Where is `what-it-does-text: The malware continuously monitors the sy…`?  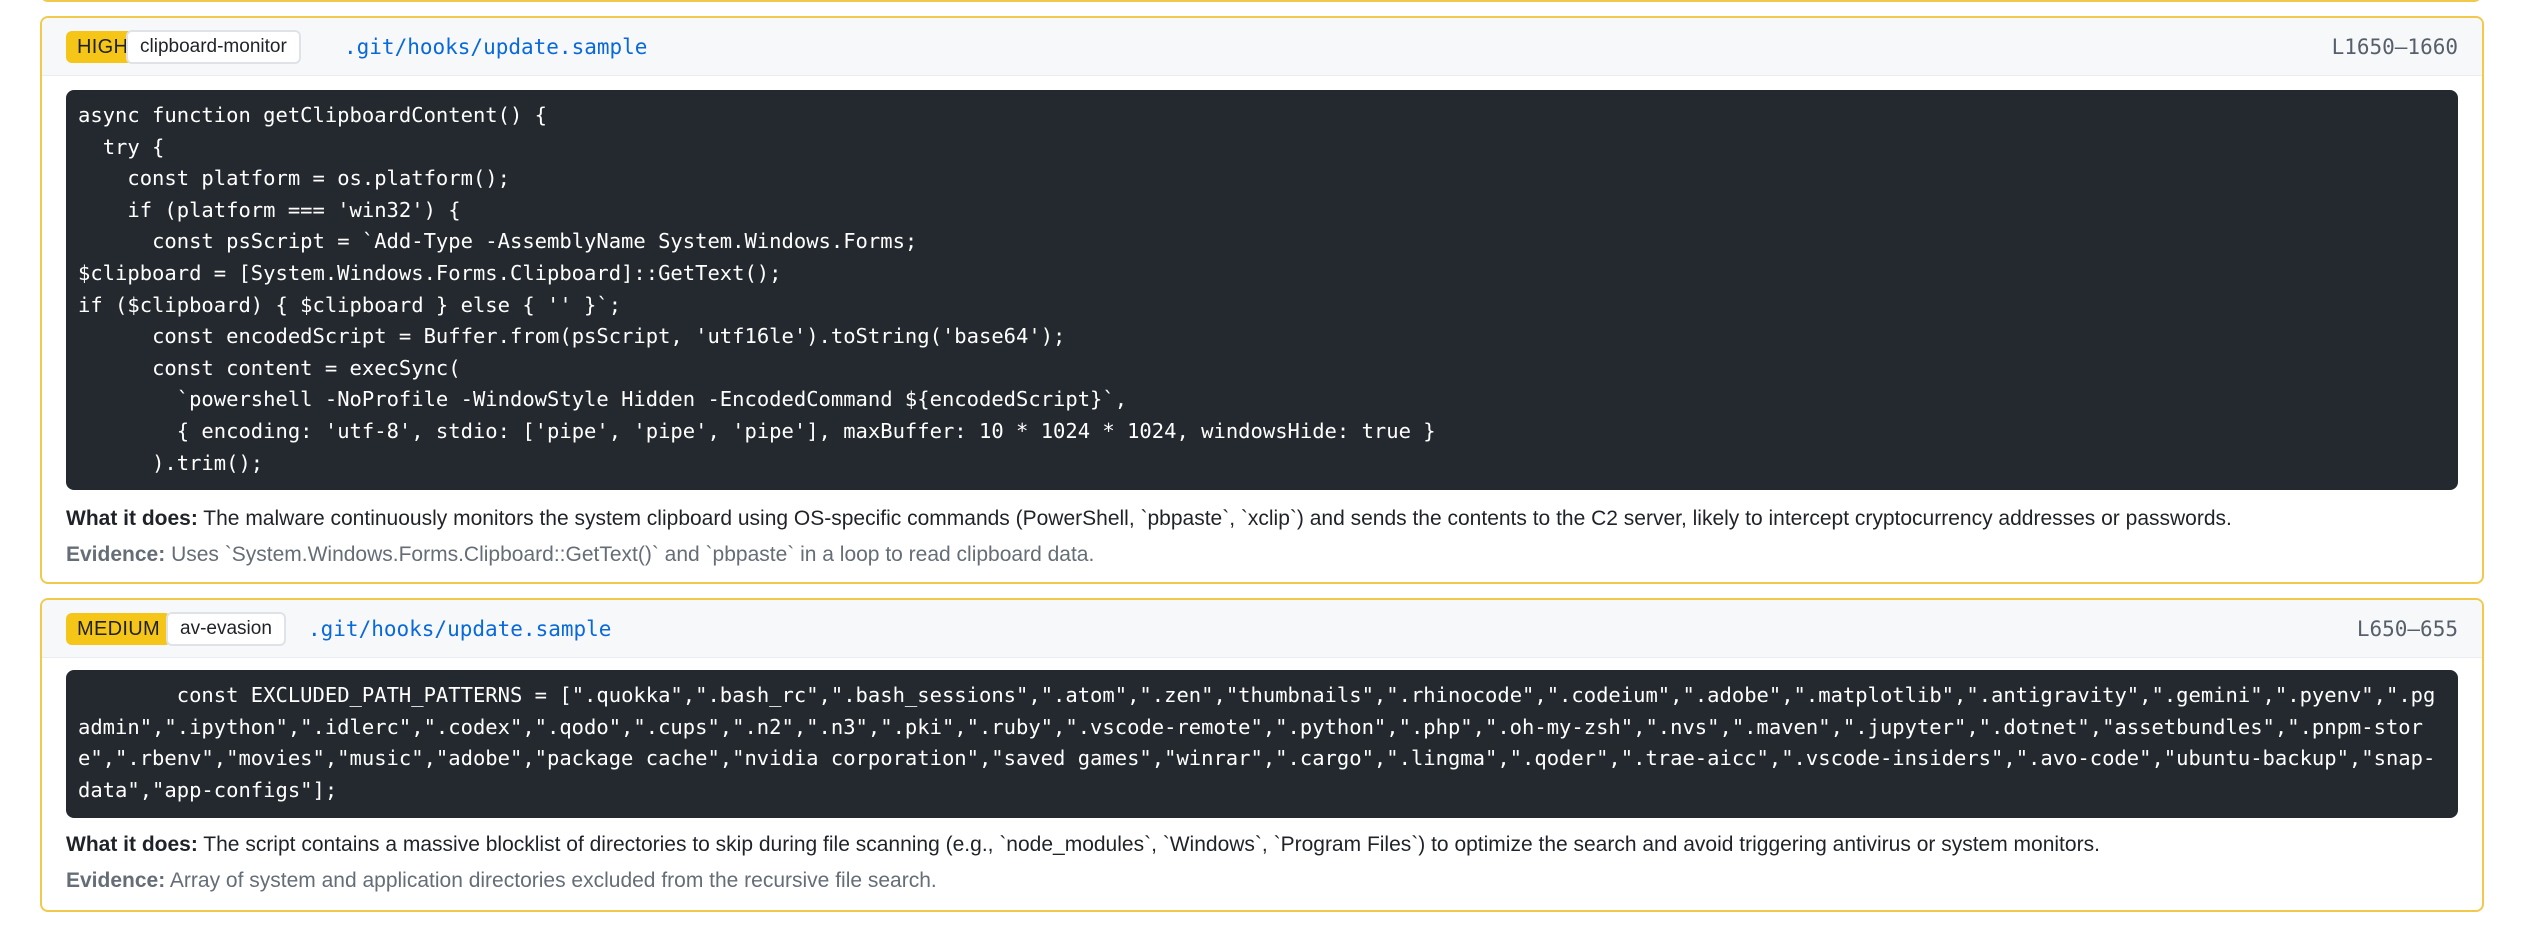
what-it-does-text: The malware continuously monitors the sy… is located at coordinates (1217, 518).